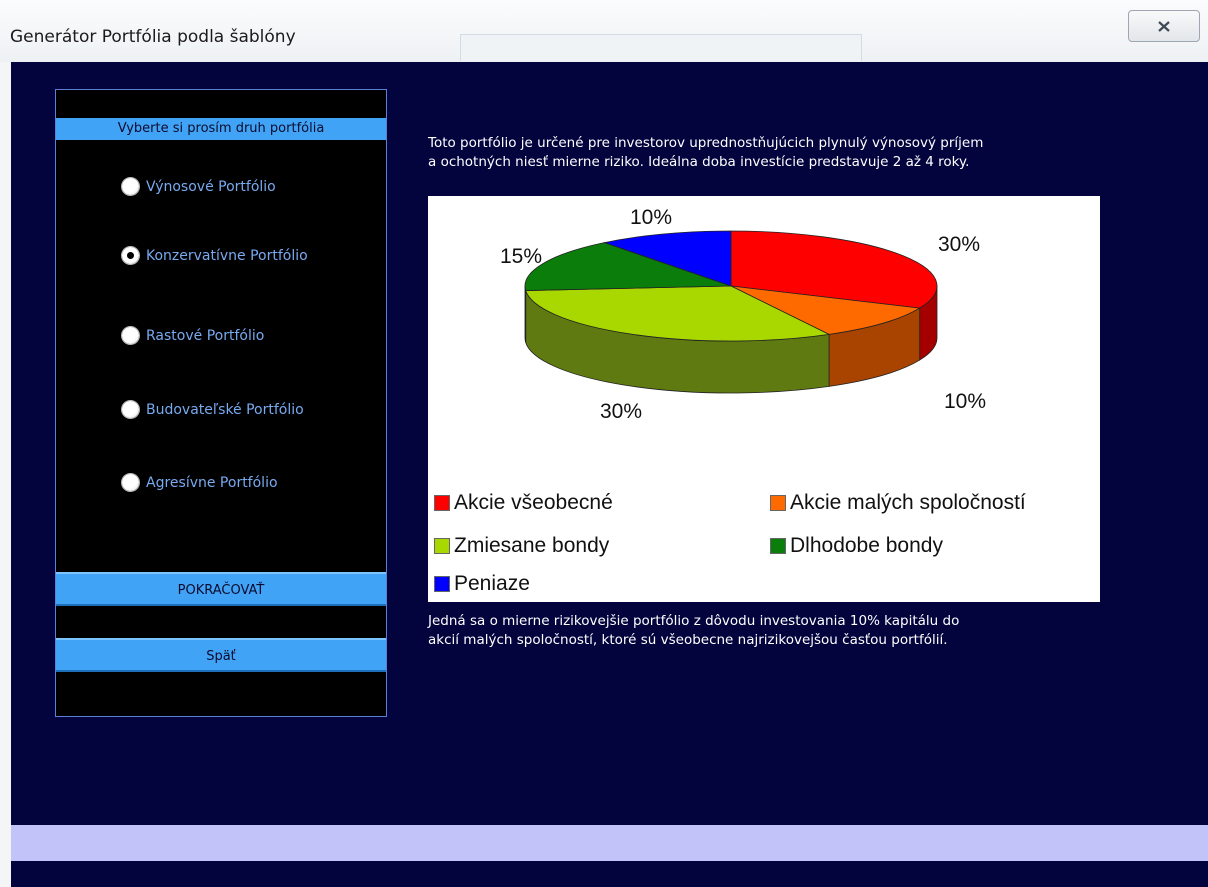 The width and height of the screenshot is (1208, 887). I want to click on legend-item-0: Akcie všeobecné, so click(523, 503).